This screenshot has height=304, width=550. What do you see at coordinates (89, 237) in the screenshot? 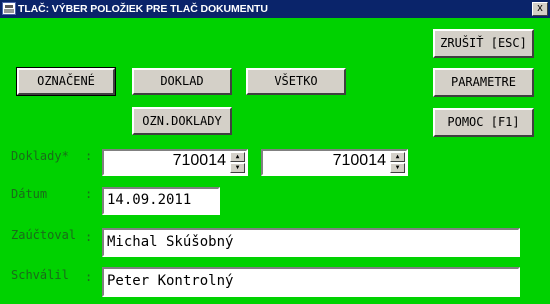
I see `zauctoval-colon: :` at bounding box center [89, 237].